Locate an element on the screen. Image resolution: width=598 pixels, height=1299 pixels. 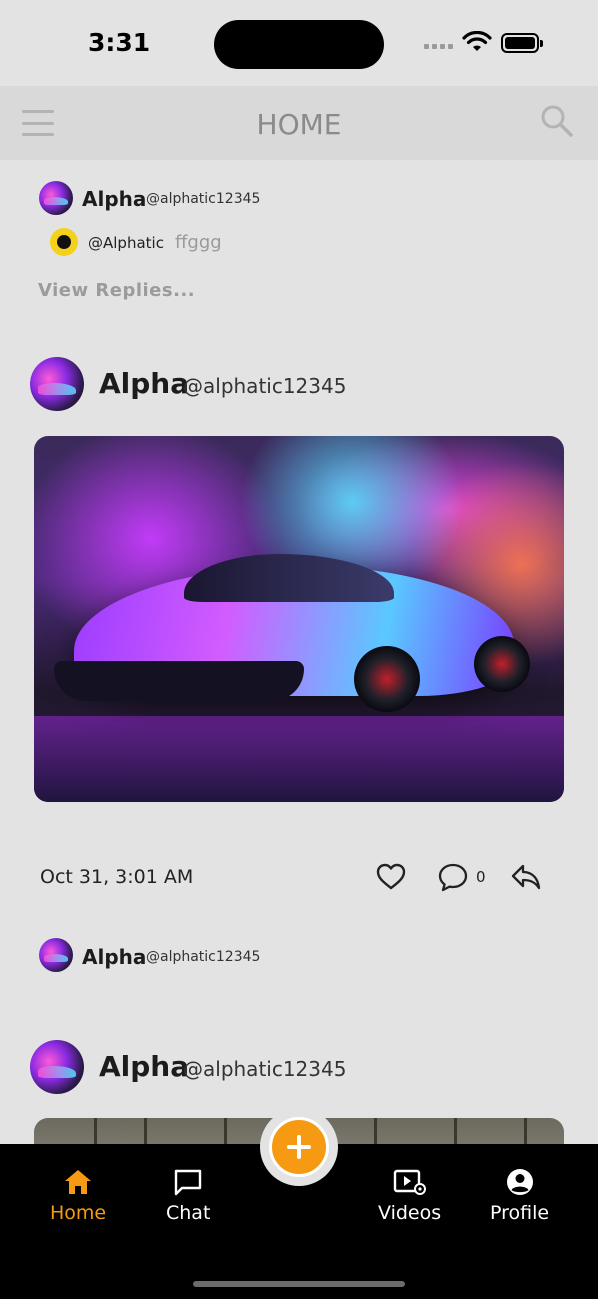
plus-icon is located at coordinates (299, 1147).